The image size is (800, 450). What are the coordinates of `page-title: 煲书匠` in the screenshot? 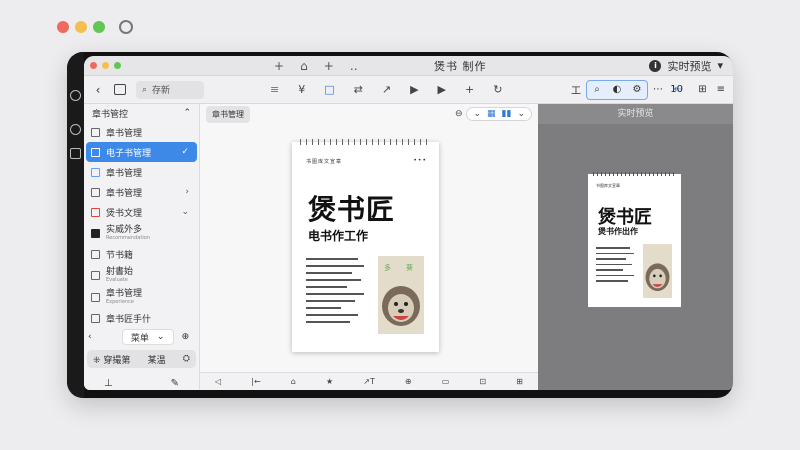 It's located at (351, 208).